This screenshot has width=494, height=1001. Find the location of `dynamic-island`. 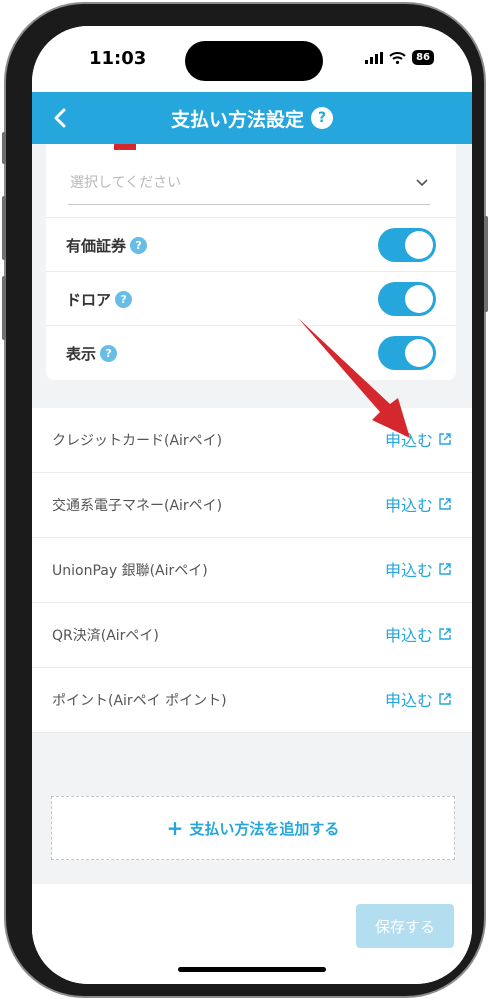

dynamic-island is located at coordinates (254, 61).